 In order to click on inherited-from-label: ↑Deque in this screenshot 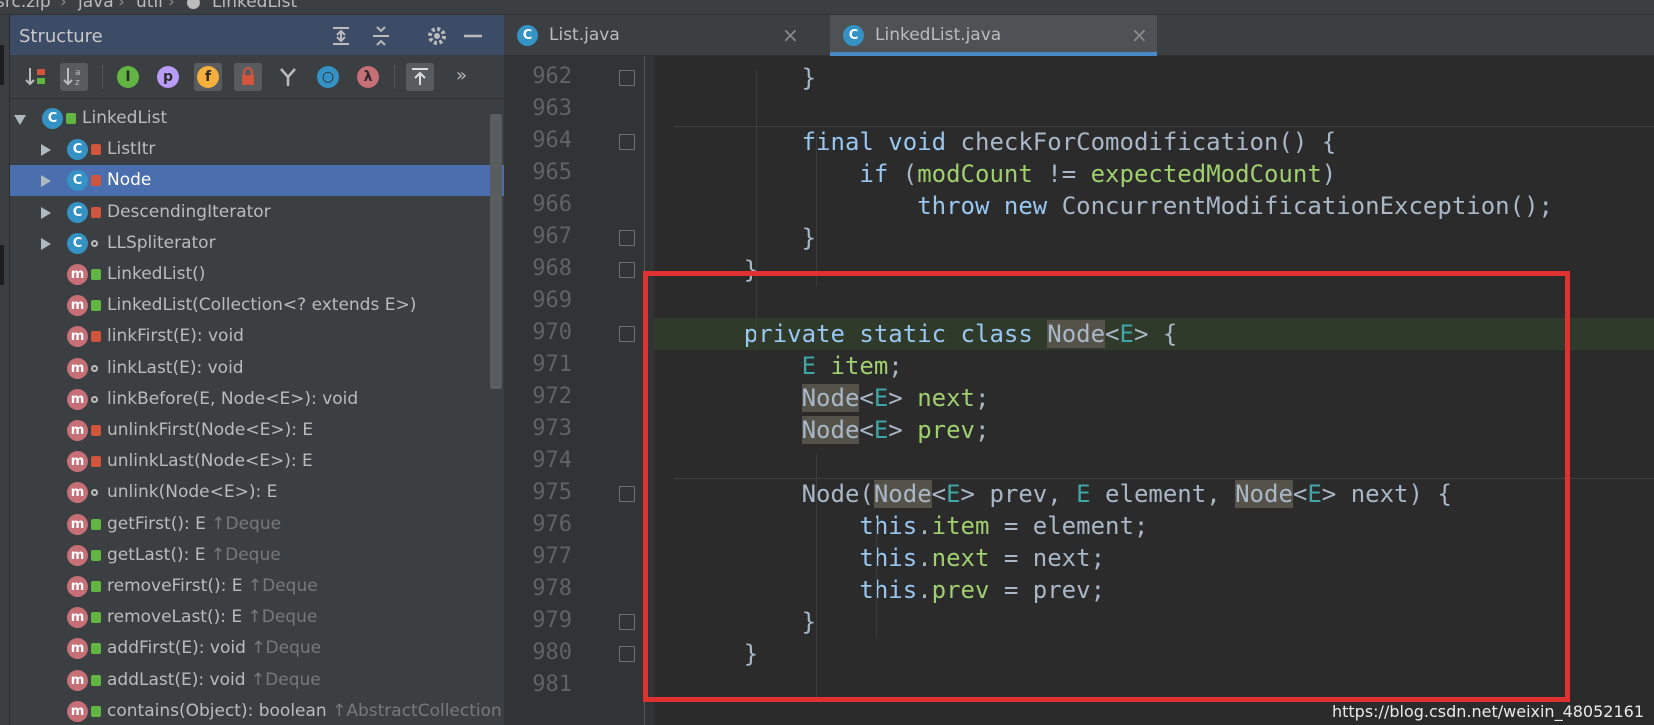, I will do `click(285, 679)`.